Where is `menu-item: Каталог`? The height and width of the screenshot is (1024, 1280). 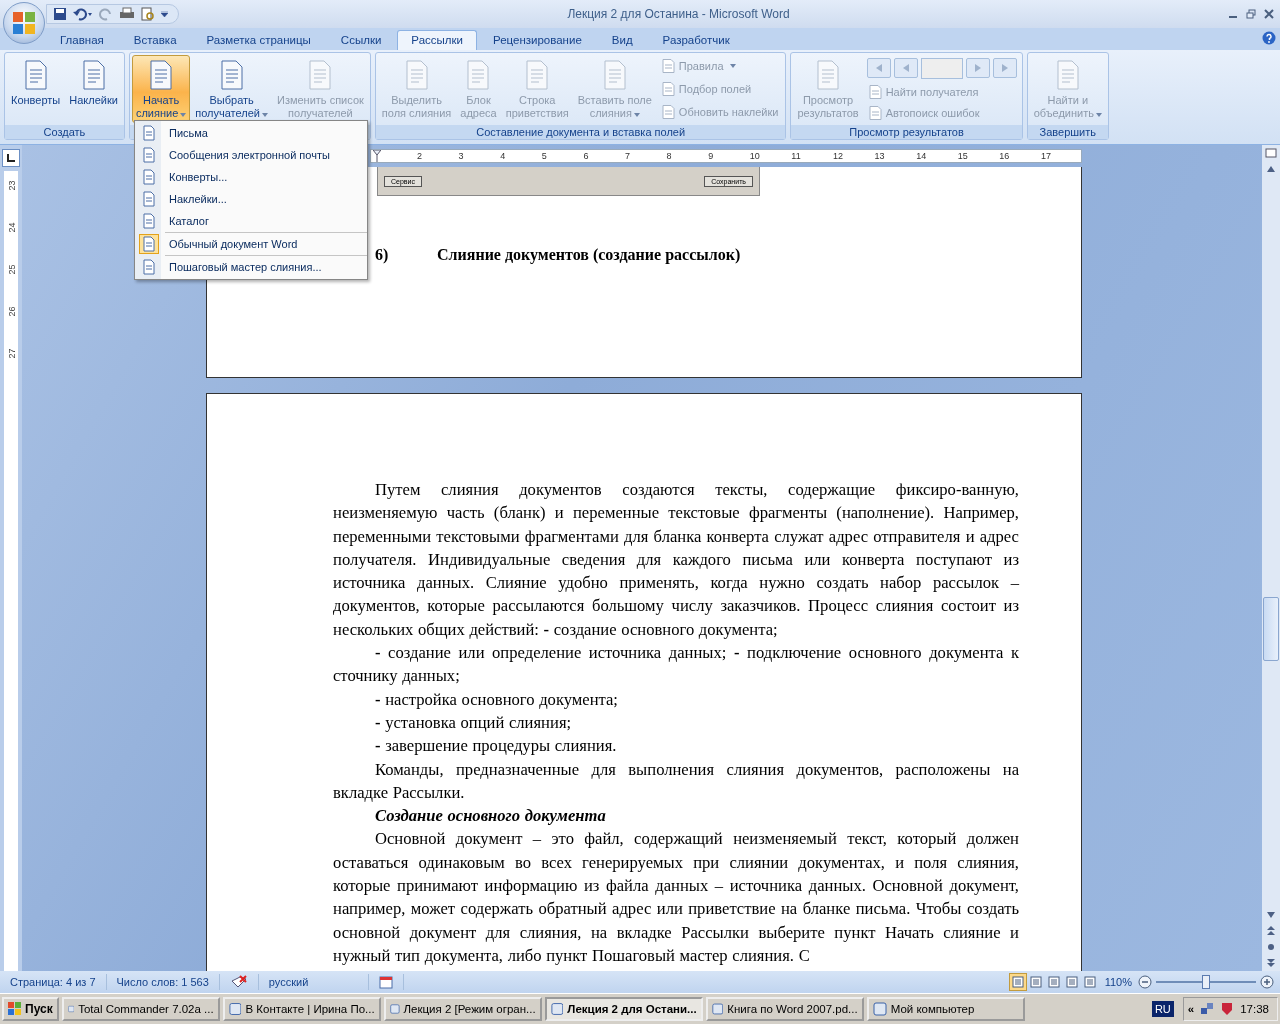
menu-item: Каталог is located at coordinates (251, 221).